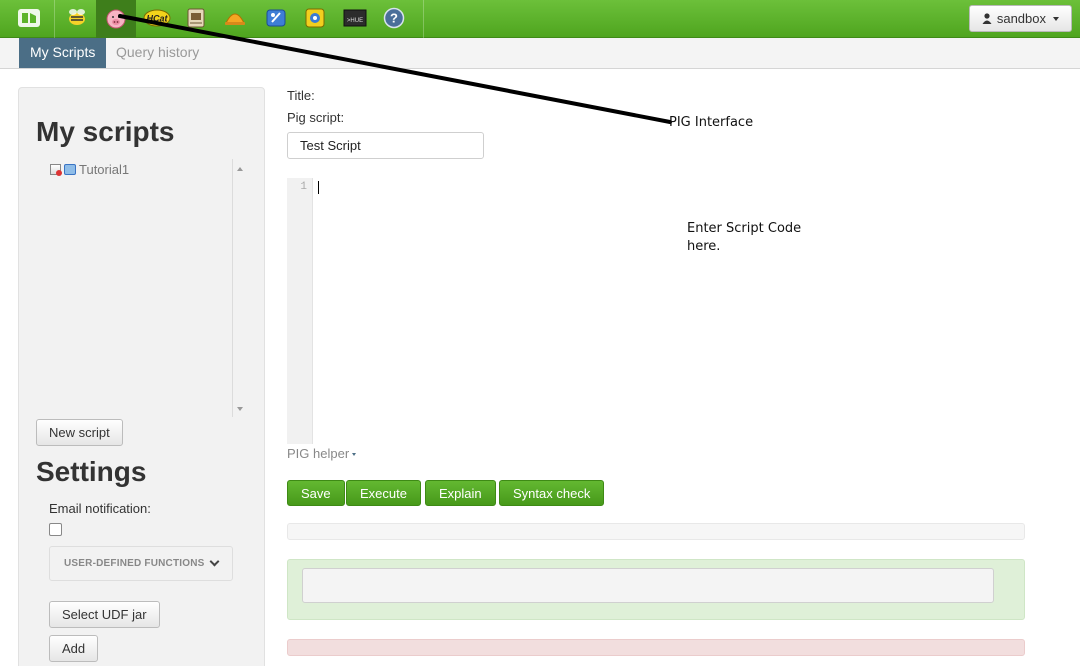 The width and height of the screenshot is (1080, 666). What do you see at coordinates (395, 69) in the screenshot?
I see `annotation-arrow` at bounding box center [395, 69].